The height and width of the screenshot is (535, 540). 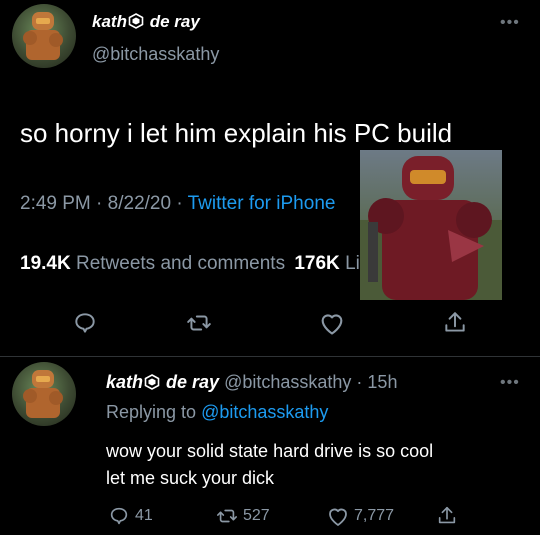 What do you see at coordinates (151, 412) in the screenshot?
I see `replying-to-label: Replying to` at bounding box center [151, 412].